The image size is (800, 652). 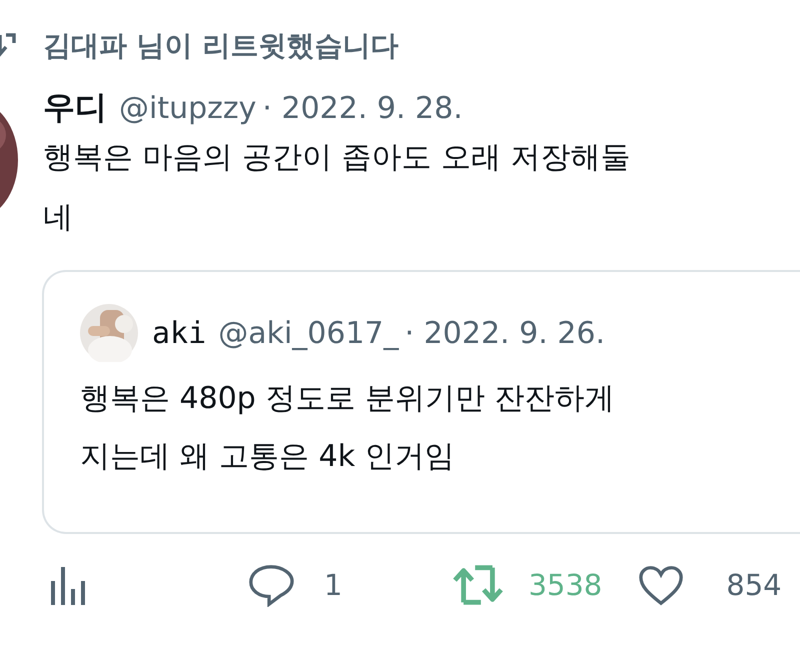 I want to click on quote-author-handle: @aki_0617_, so click(x=308, y=333).